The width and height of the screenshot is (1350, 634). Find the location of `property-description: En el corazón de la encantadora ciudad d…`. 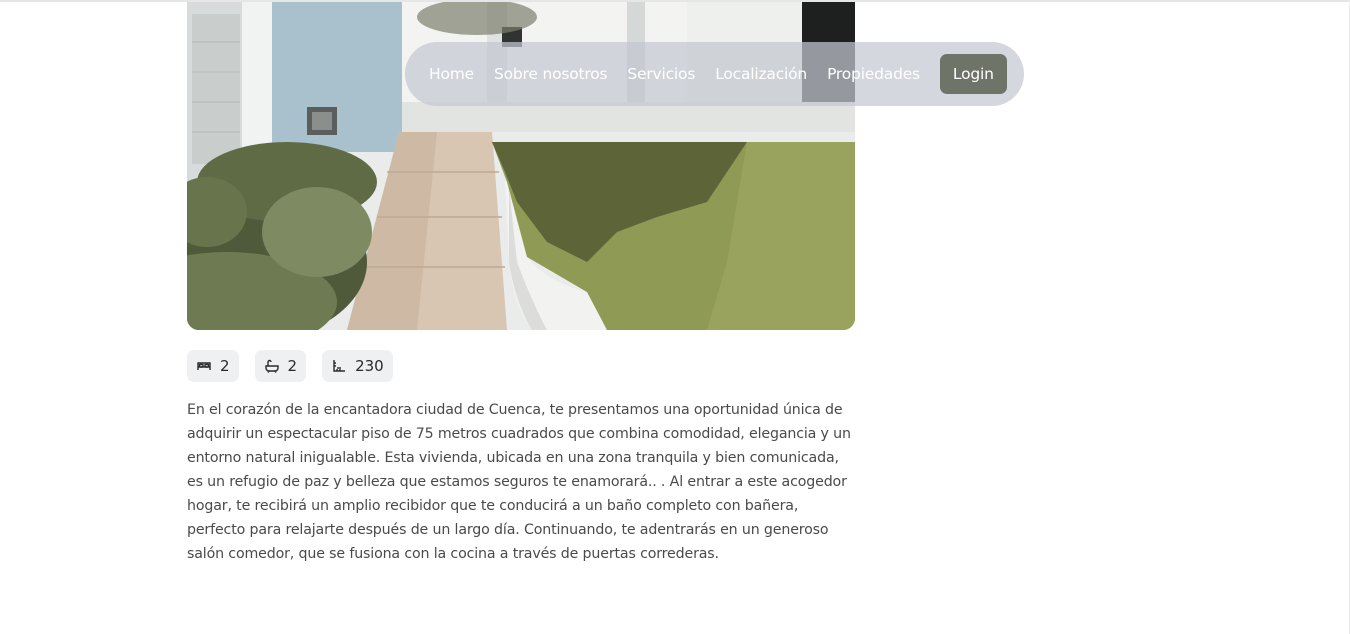

property-description: En el corazón de la encantadora ciudad d… is located at coordinates (519, 482).